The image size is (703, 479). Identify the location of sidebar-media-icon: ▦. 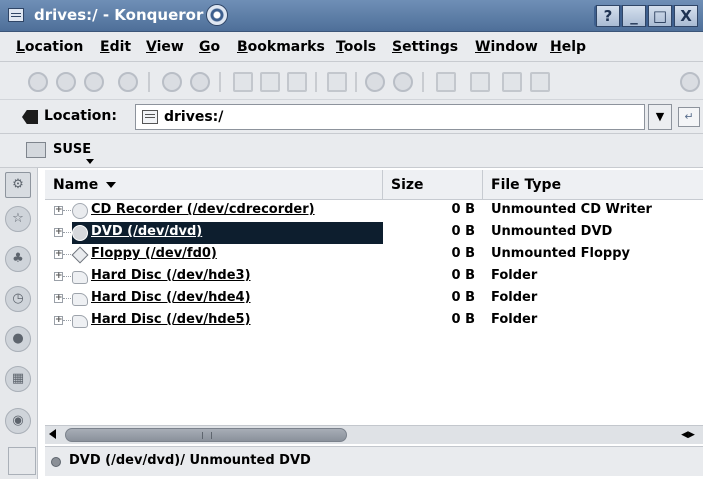
(18, 379).